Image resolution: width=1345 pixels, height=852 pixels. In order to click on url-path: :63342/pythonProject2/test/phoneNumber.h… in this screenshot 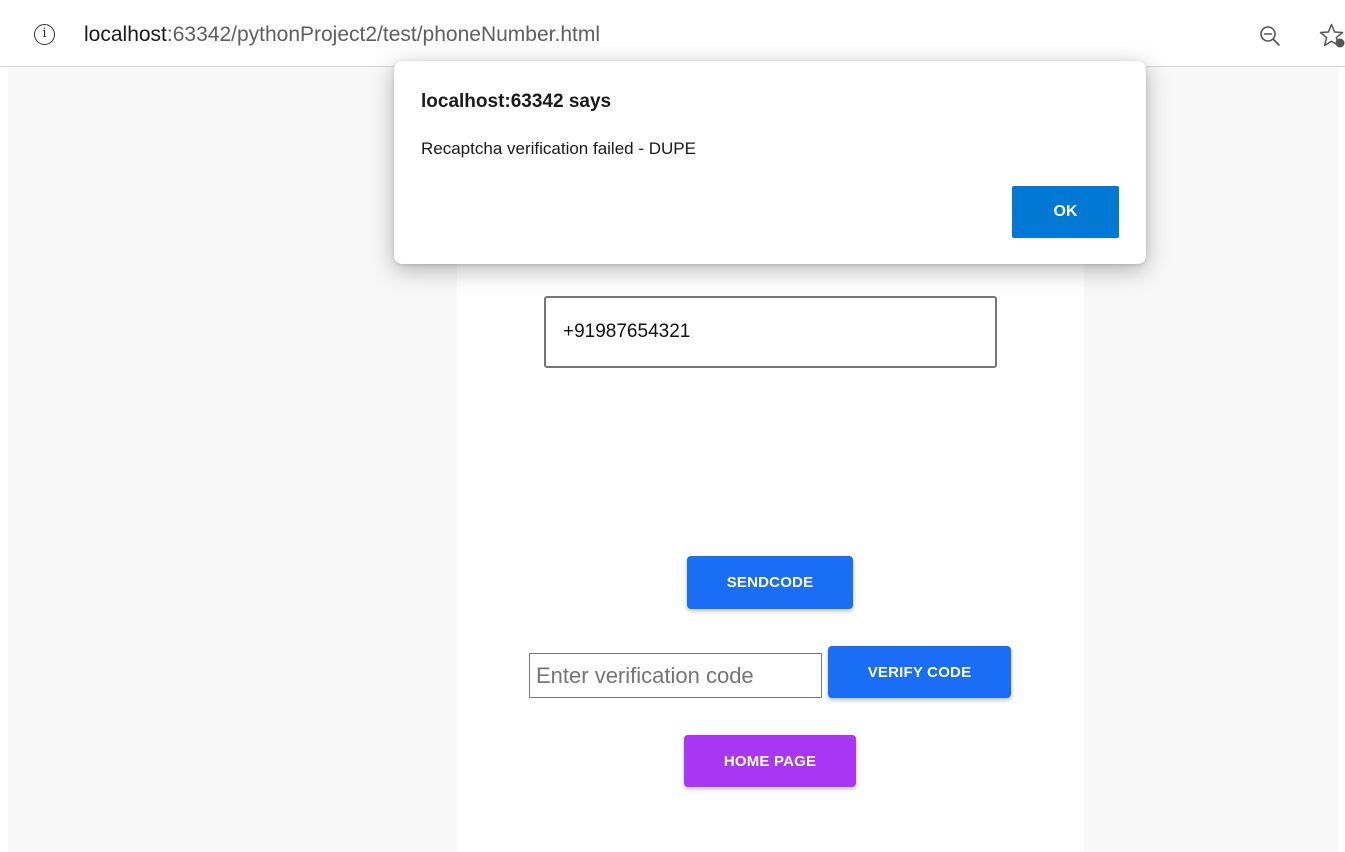, I will do `click(383, 34)`.